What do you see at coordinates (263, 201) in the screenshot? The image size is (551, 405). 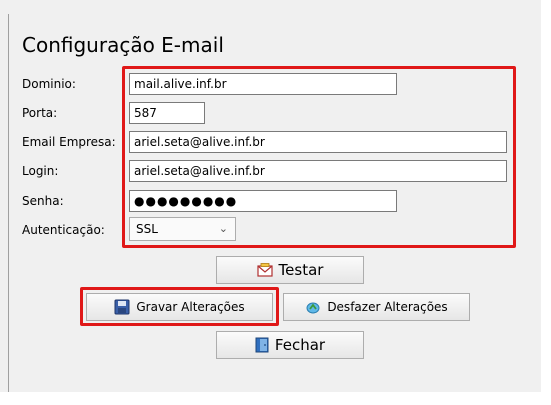 I see `senha-password-input: ●●●●●●●●●` at bounding box center [263, 201].